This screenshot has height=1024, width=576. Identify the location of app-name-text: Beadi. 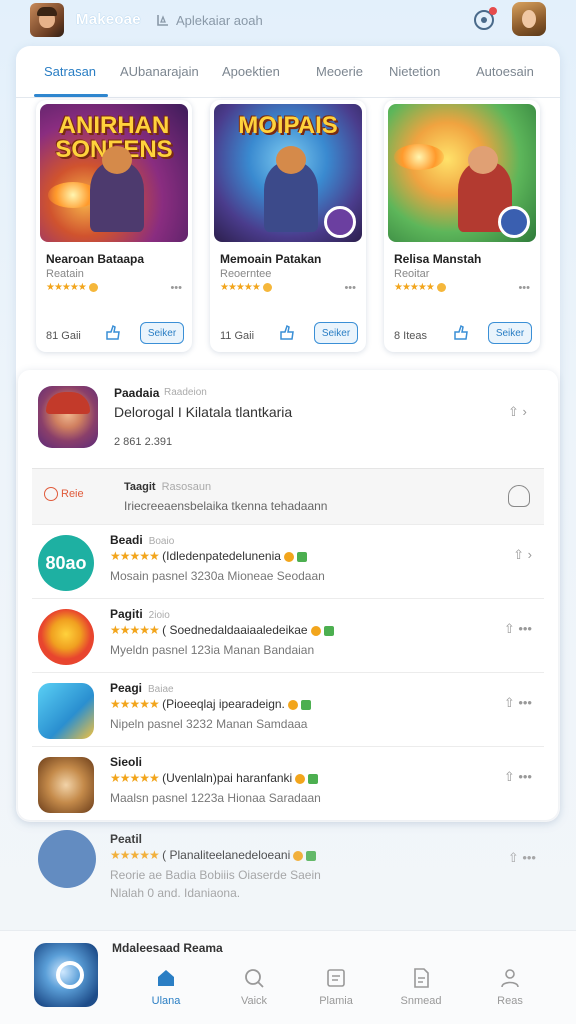
(126, 540).